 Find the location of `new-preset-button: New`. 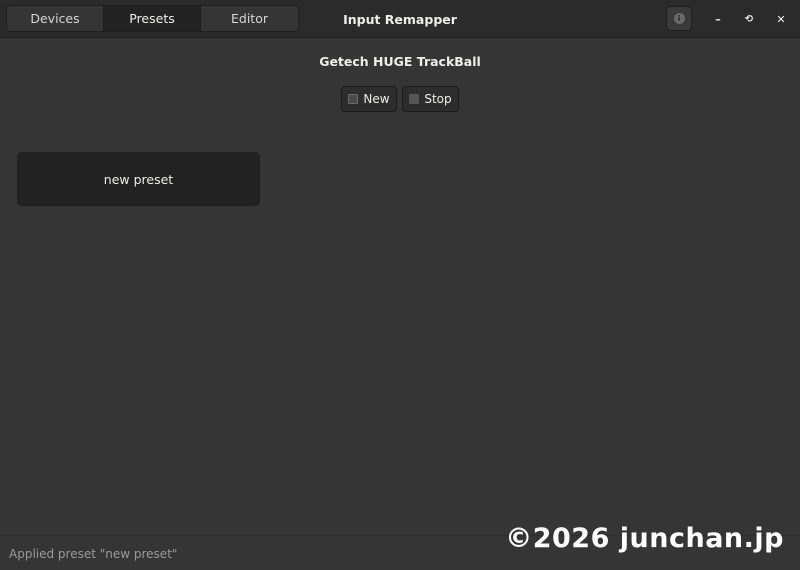

new-preset-button: New is located at coordinates (369, 99).